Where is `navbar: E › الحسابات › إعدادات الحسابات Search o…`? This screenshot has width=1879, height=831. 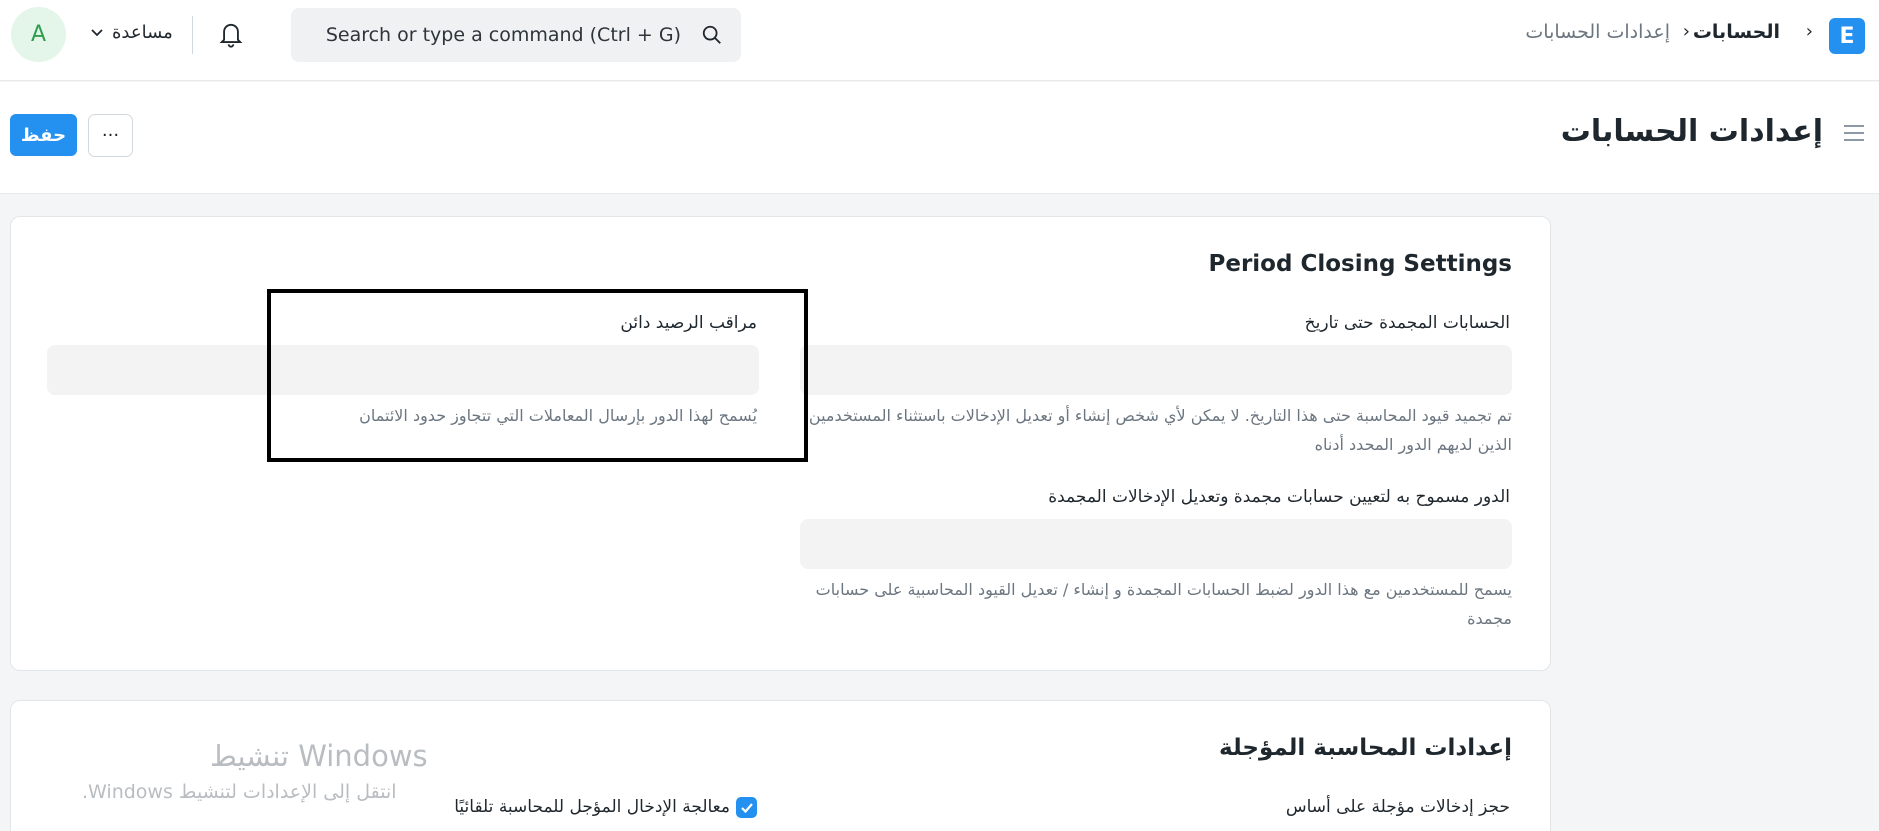 navbar: E › الحسابات › إعدادات الحسابات Search o… is located at coordinates (939, 40).